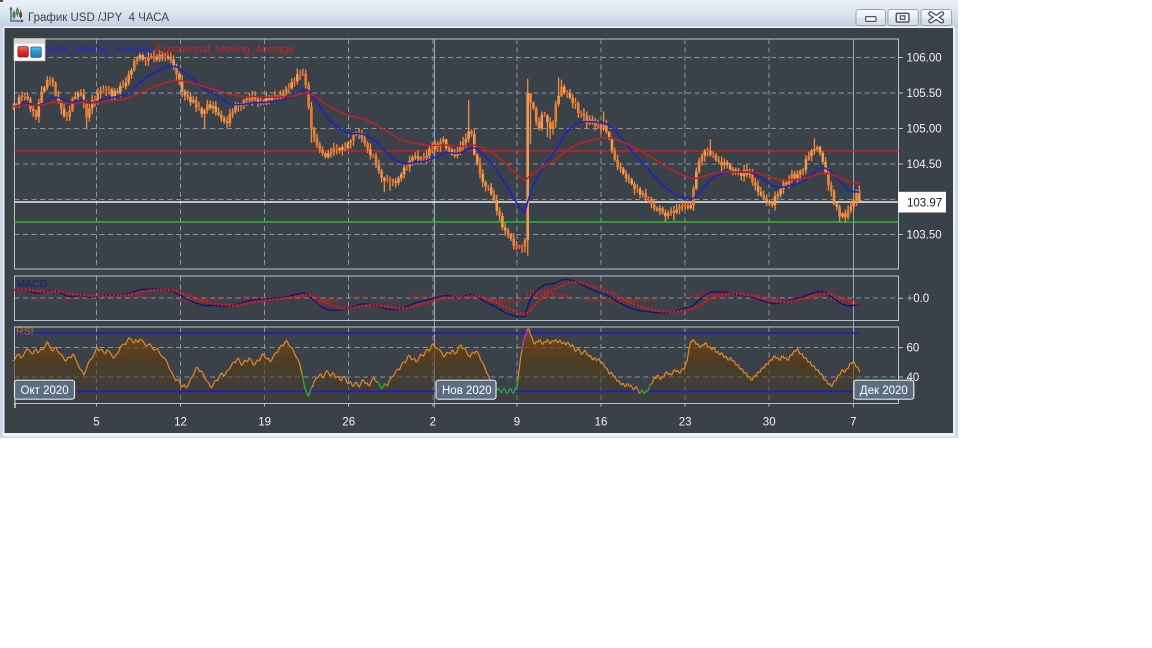 This screenshot has height=648, width=1152. I want to click on svg-text: MACD, so click(32, 284).